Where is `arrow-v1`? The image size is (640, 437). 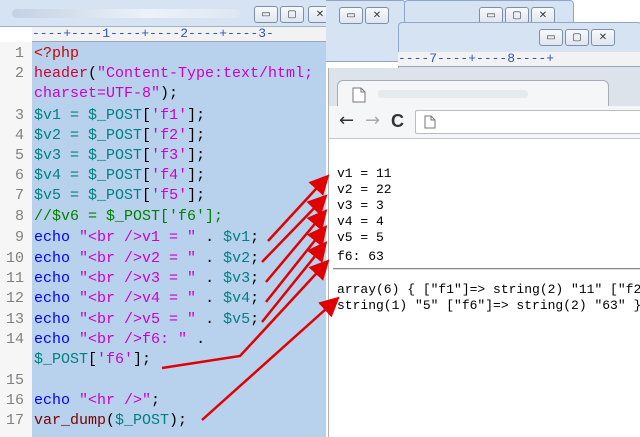
arrow-v1 is located at coordinates (298, 208).